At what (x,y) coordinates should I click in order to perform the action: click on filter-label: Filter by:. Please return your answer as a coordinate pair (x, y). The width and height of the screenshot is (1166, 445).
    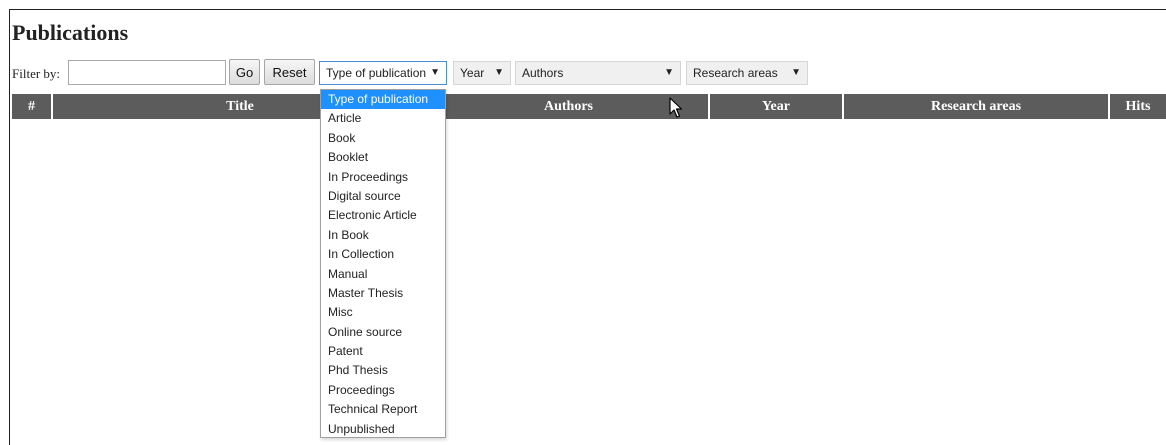
    Looking at the image, I should click on (36, 73).